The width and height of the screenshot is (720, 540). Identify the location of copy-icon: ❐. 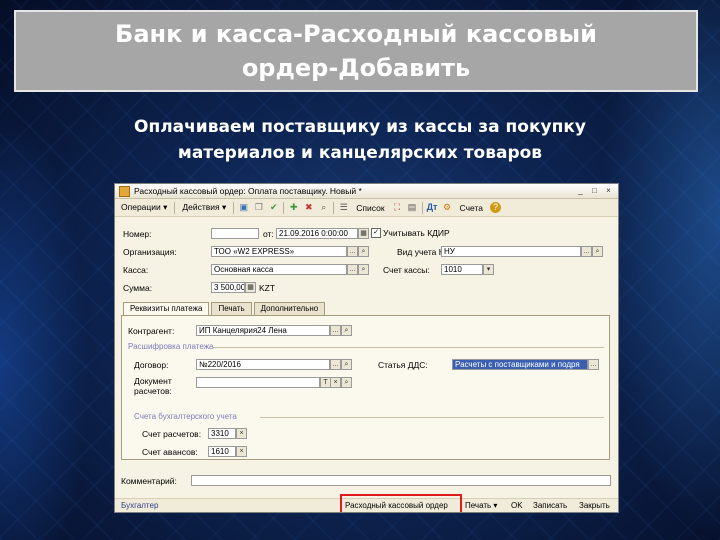
(258, 207).